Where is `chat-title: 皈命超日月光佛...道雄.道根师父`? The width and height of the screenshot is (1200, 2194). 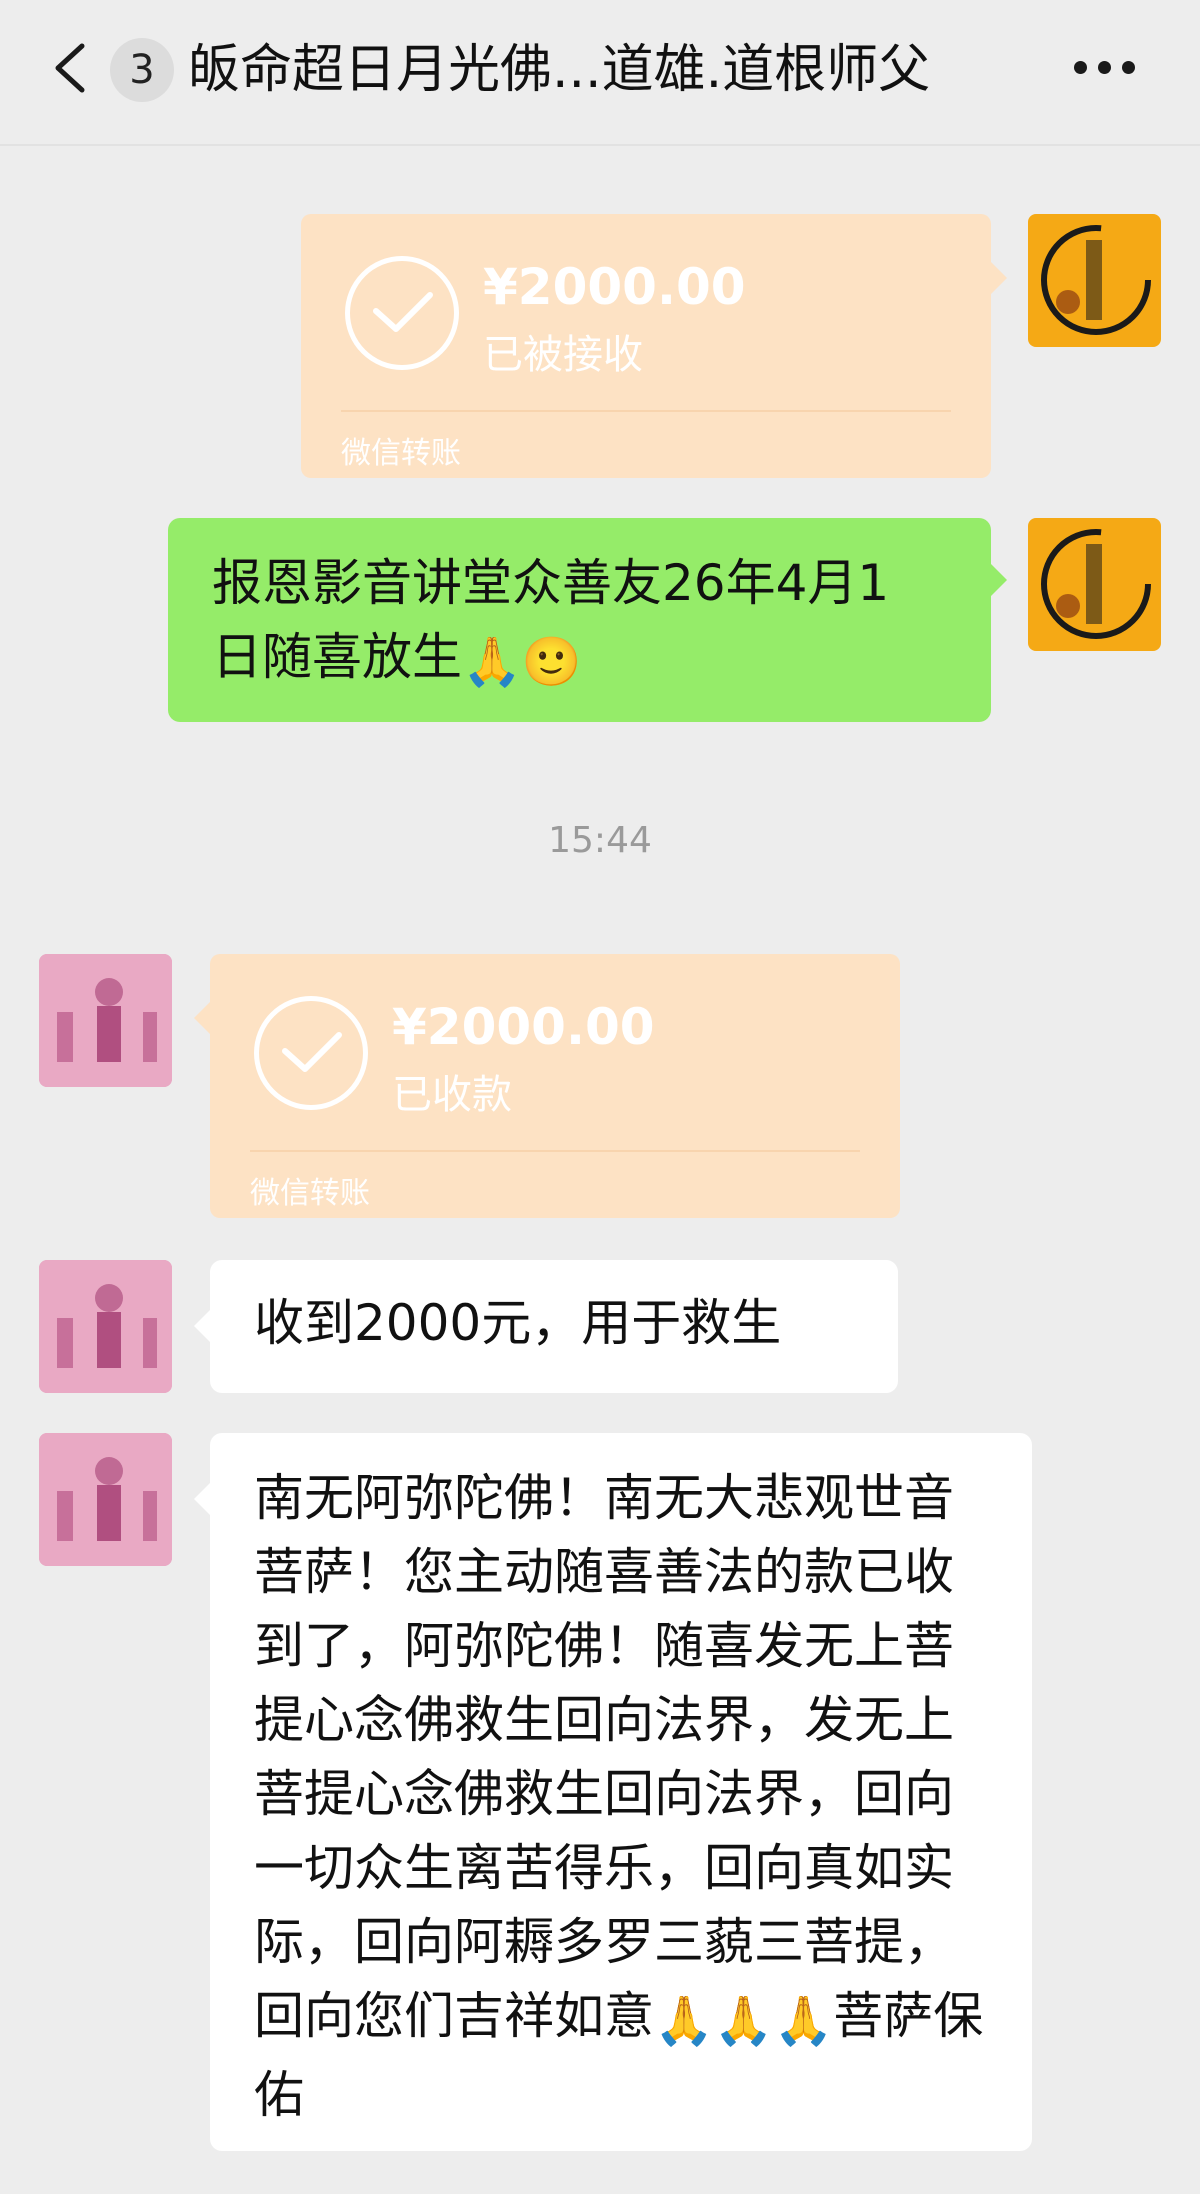
chat-title: 皈命超日月光佛...道雄.道根师父 is located at coordinates (559, 70).